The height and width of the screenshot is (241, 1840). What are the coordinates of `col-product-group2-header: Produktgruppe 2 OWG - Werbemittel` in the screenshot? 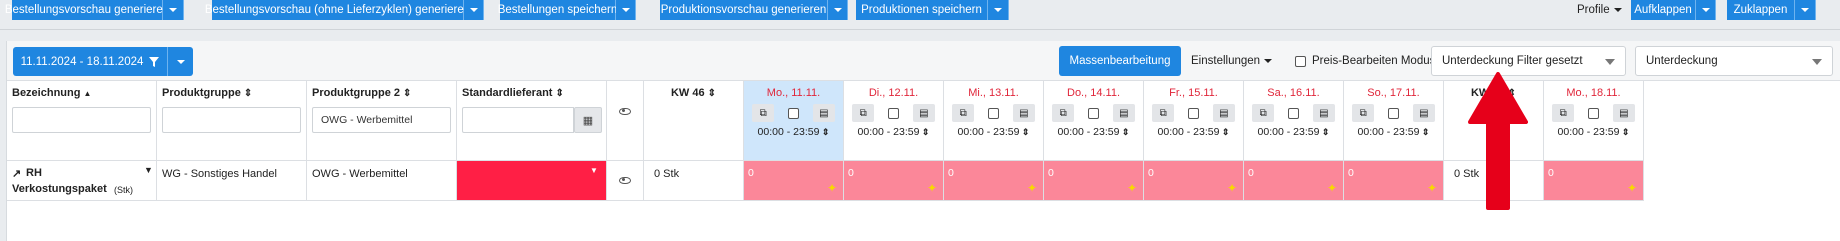 It's located at (382, 121).